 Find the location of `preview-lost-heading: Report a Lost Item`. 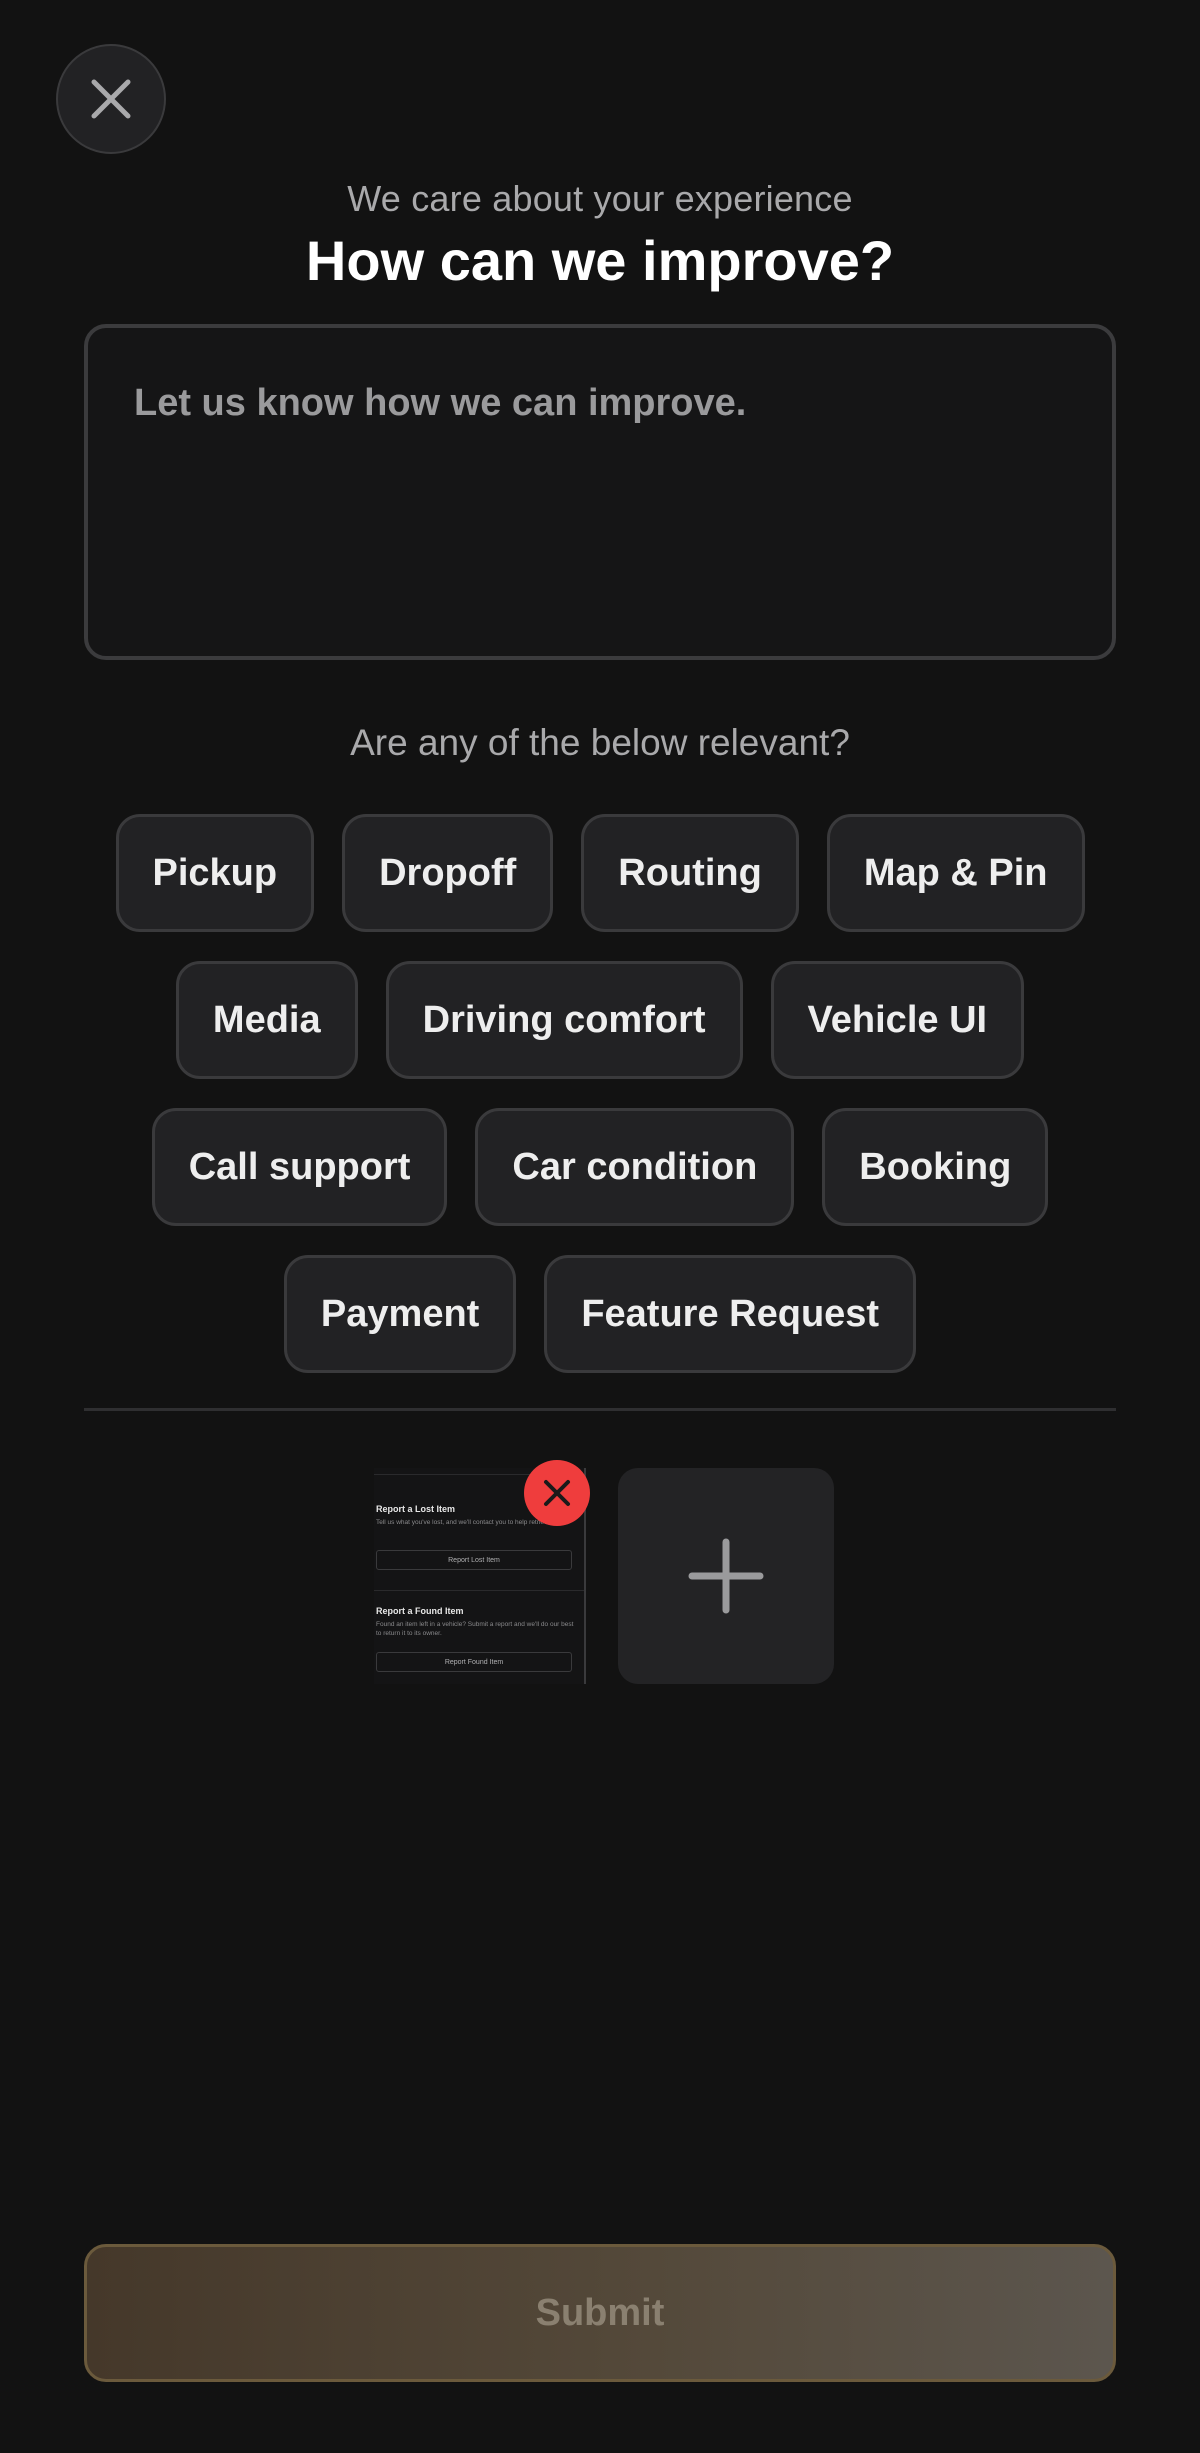

preview-lost-heading: Report a Lost Item is located at coordinates (416, 1509).